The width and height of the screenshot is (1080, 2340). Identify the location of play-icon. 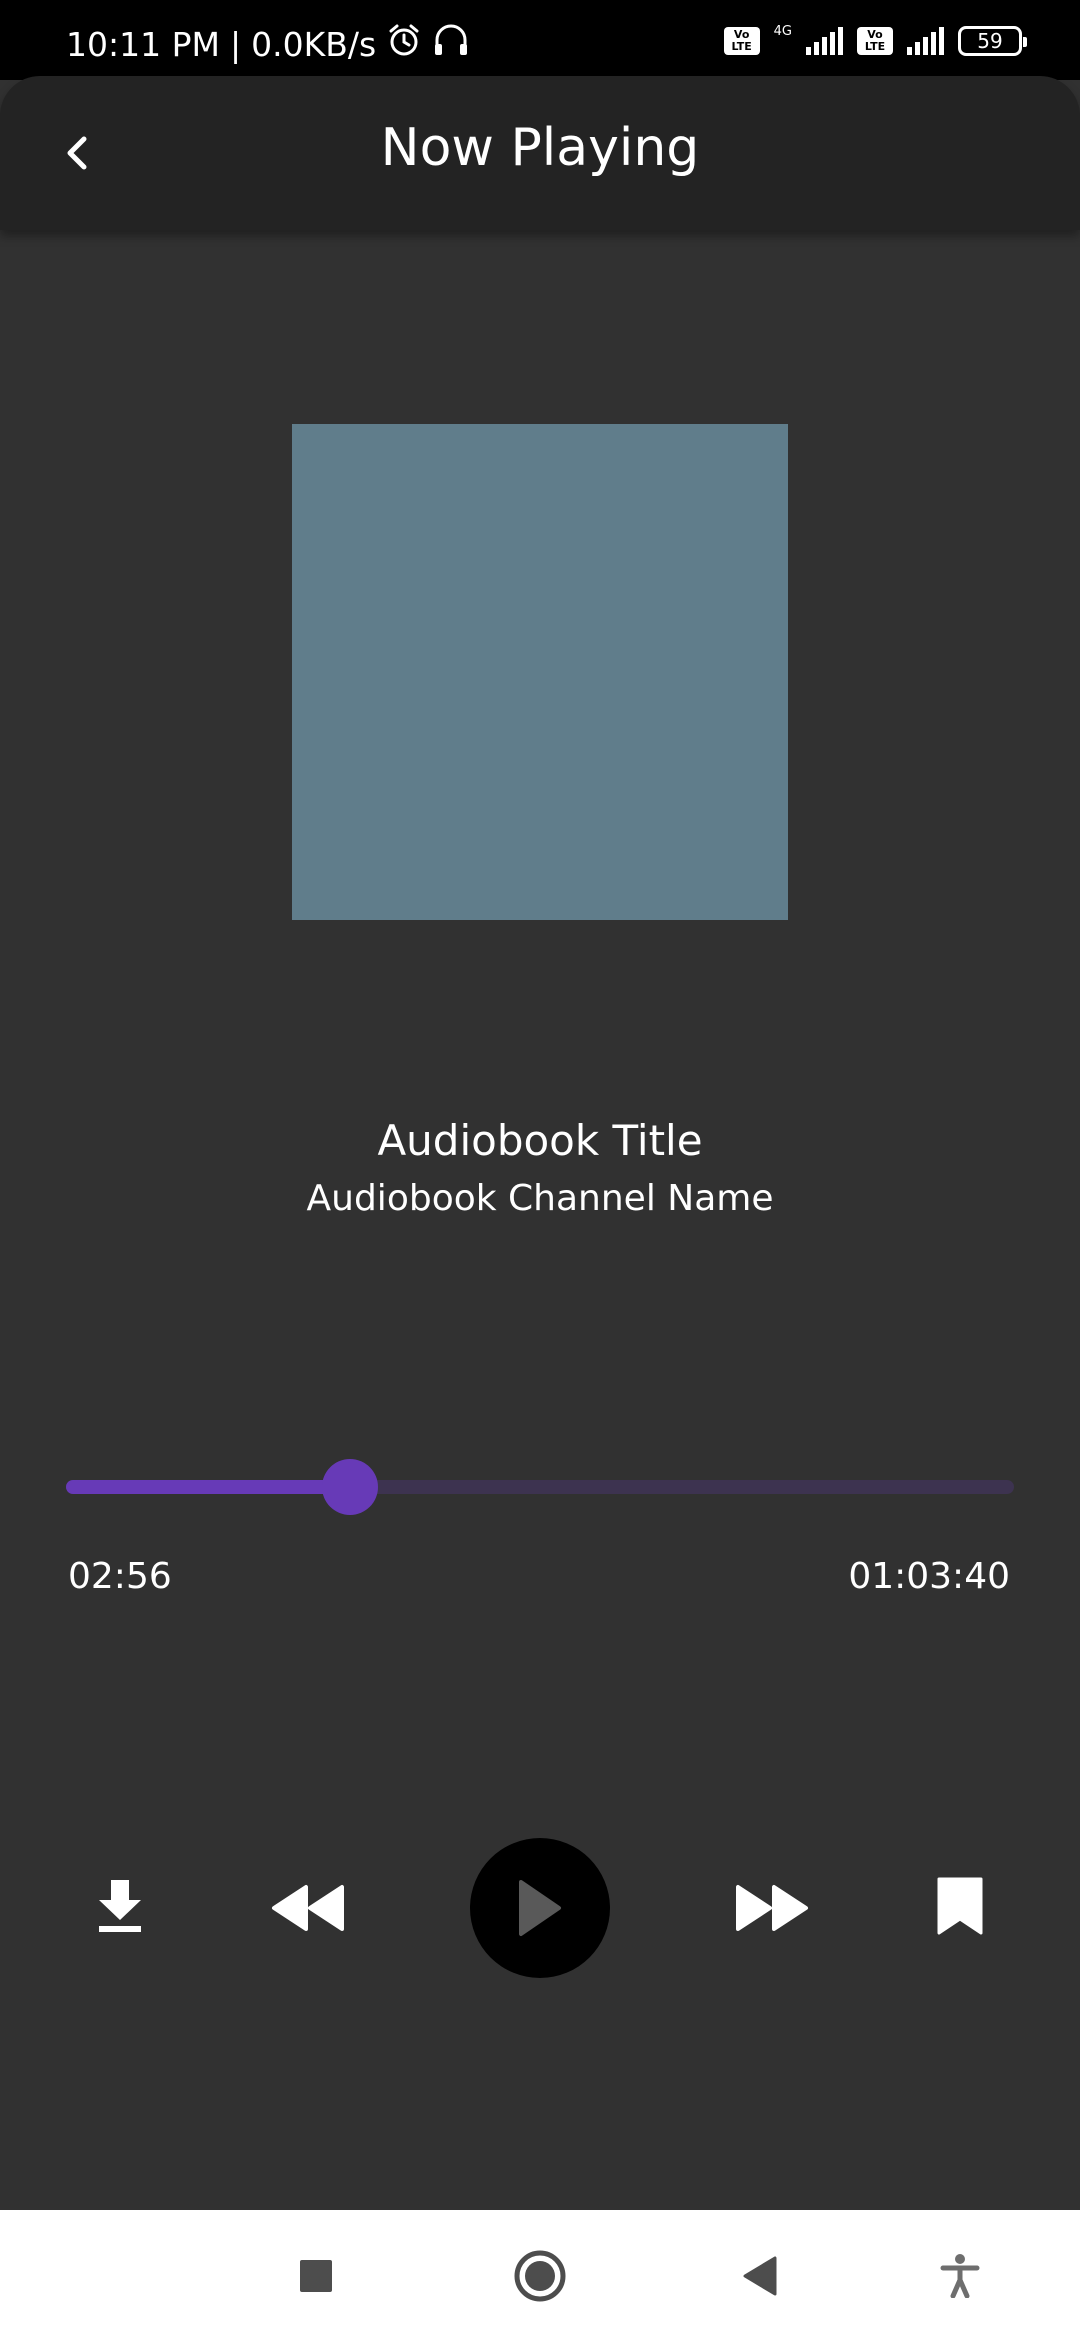
(540, 1908).